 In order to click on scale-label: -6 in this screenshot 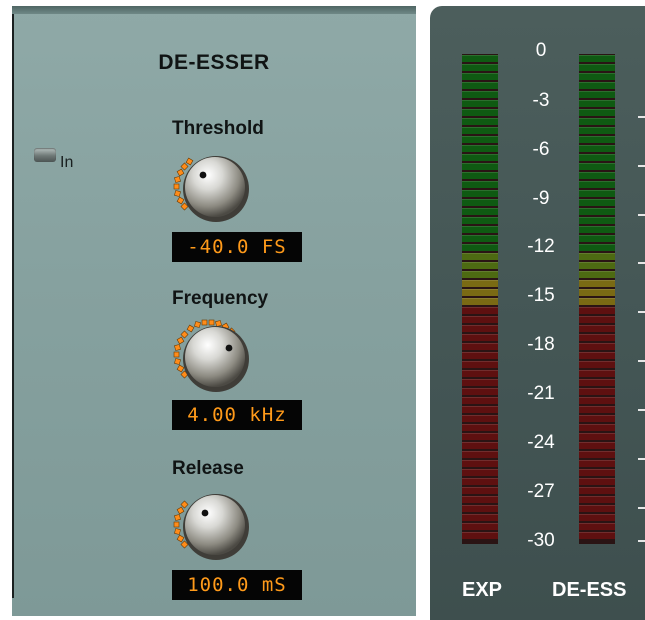, I will do `click(541, 149)`.